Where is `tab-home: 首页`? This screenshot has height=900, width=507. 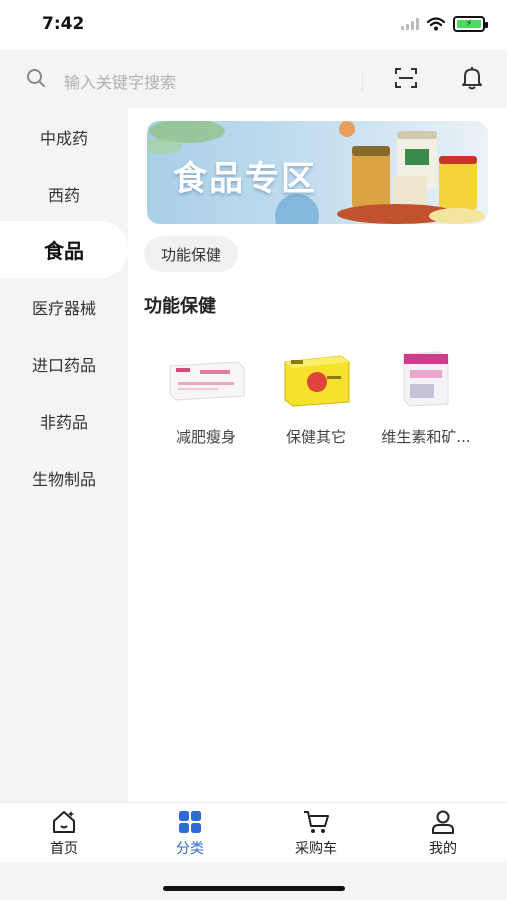
tab-home: 首页 is located at coordinates (64, 833).